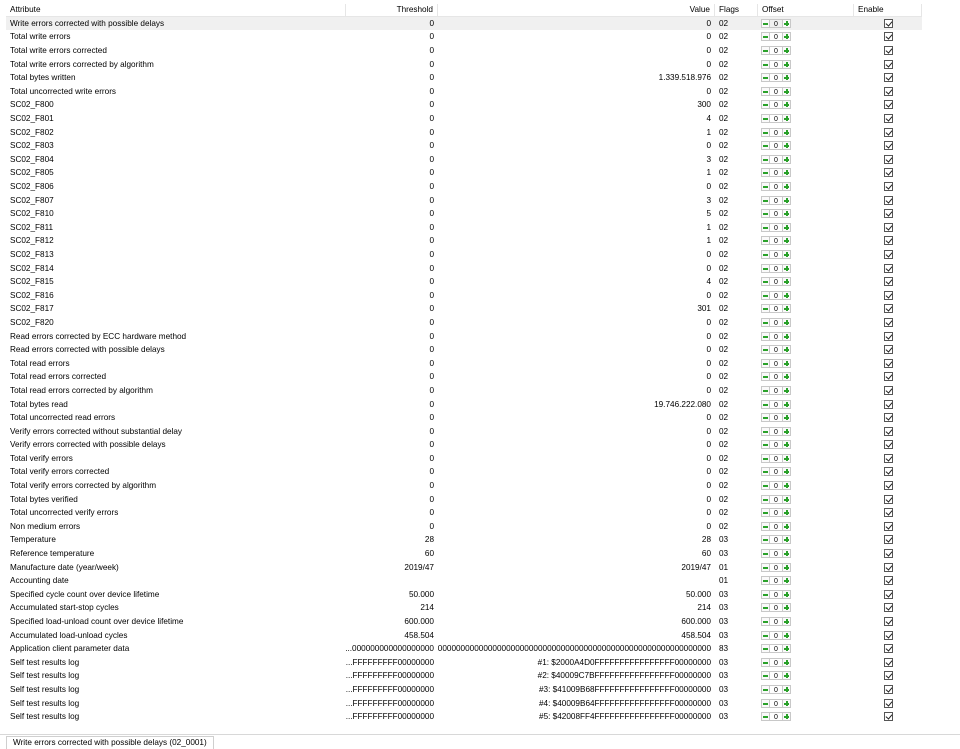 This screenshot has height=749, width=960. Describe the element at coordinates (736, 10) in the screenshot. I see `column-header-flags: Flags` at that location.